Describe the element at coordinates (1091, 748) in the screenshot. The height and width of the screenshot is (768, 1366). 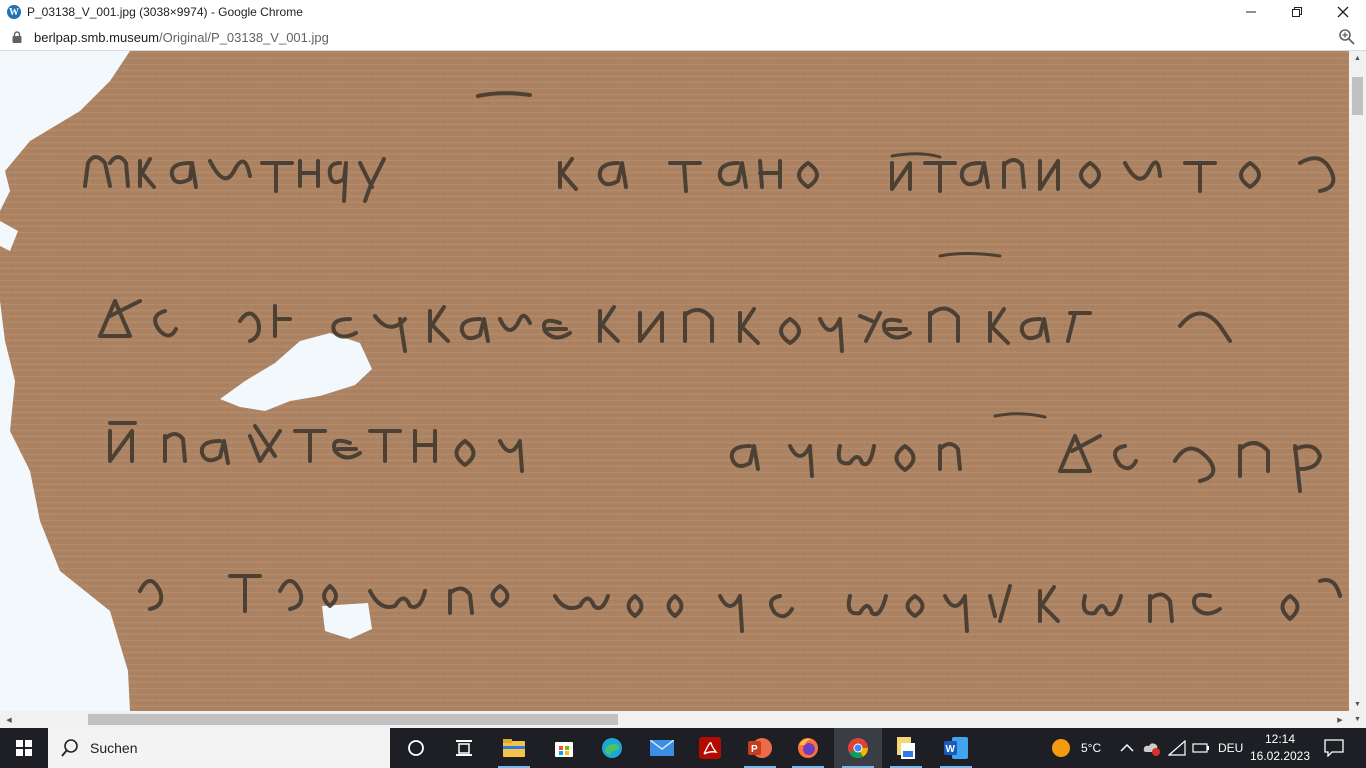
I see `weather-temperature: 5°C` at that location.